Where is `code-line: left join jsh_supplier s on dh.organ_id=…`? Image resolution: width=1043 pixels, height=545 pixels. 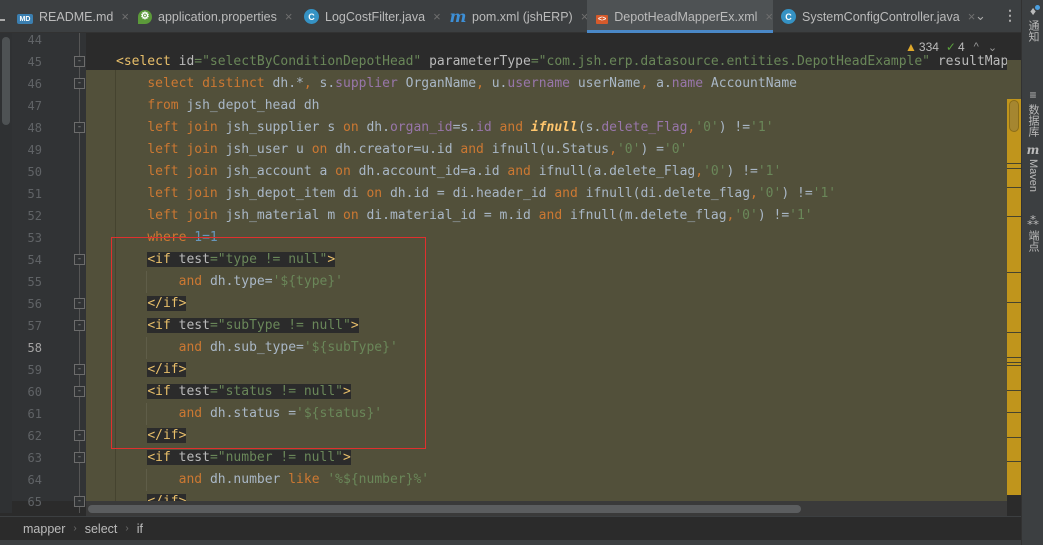
code-line: left join jsh_supplier s on dh.organ_id=… is located at coordinates (444, 128).